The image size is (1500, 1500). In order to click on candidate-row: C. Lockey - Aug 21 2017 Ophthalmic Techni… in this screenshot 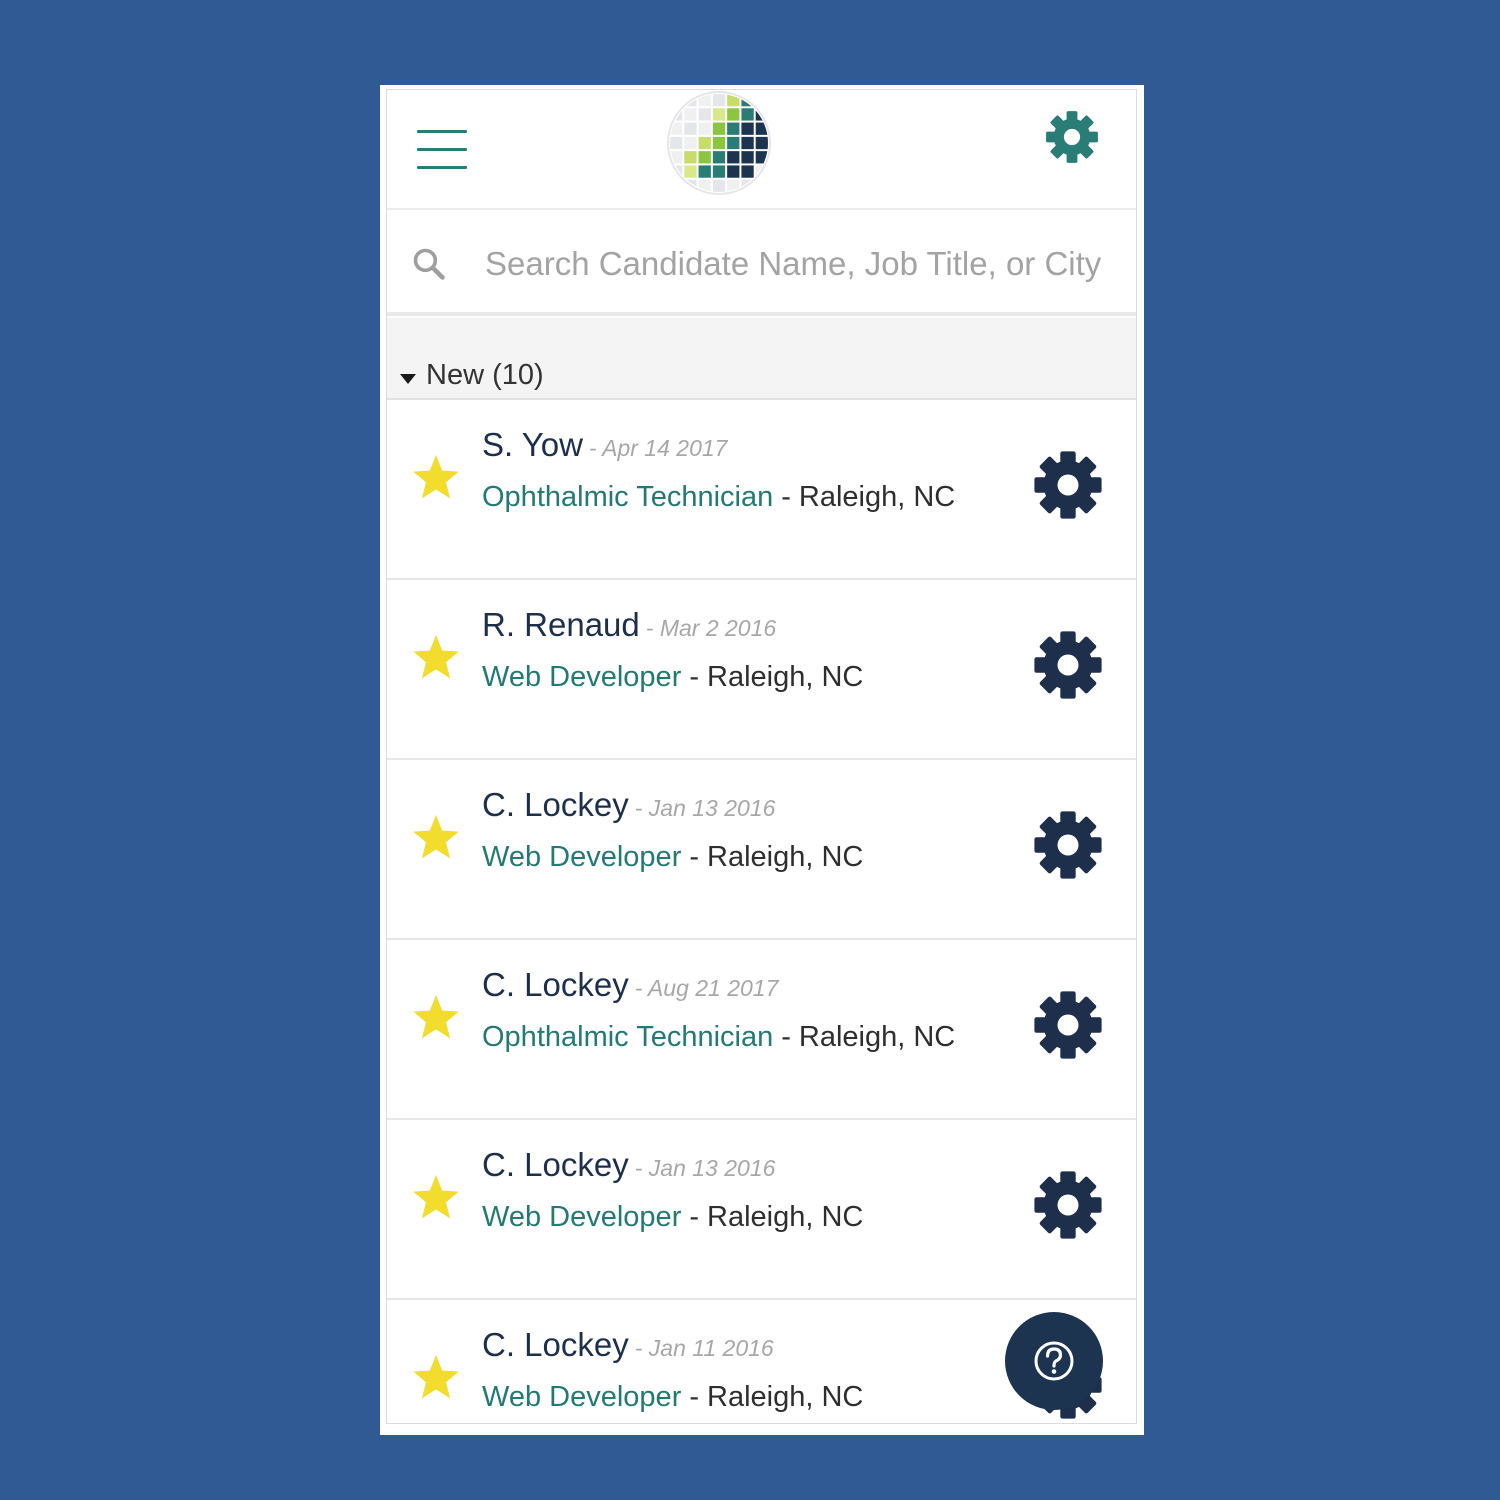, I will do `click(761, 1030)`.